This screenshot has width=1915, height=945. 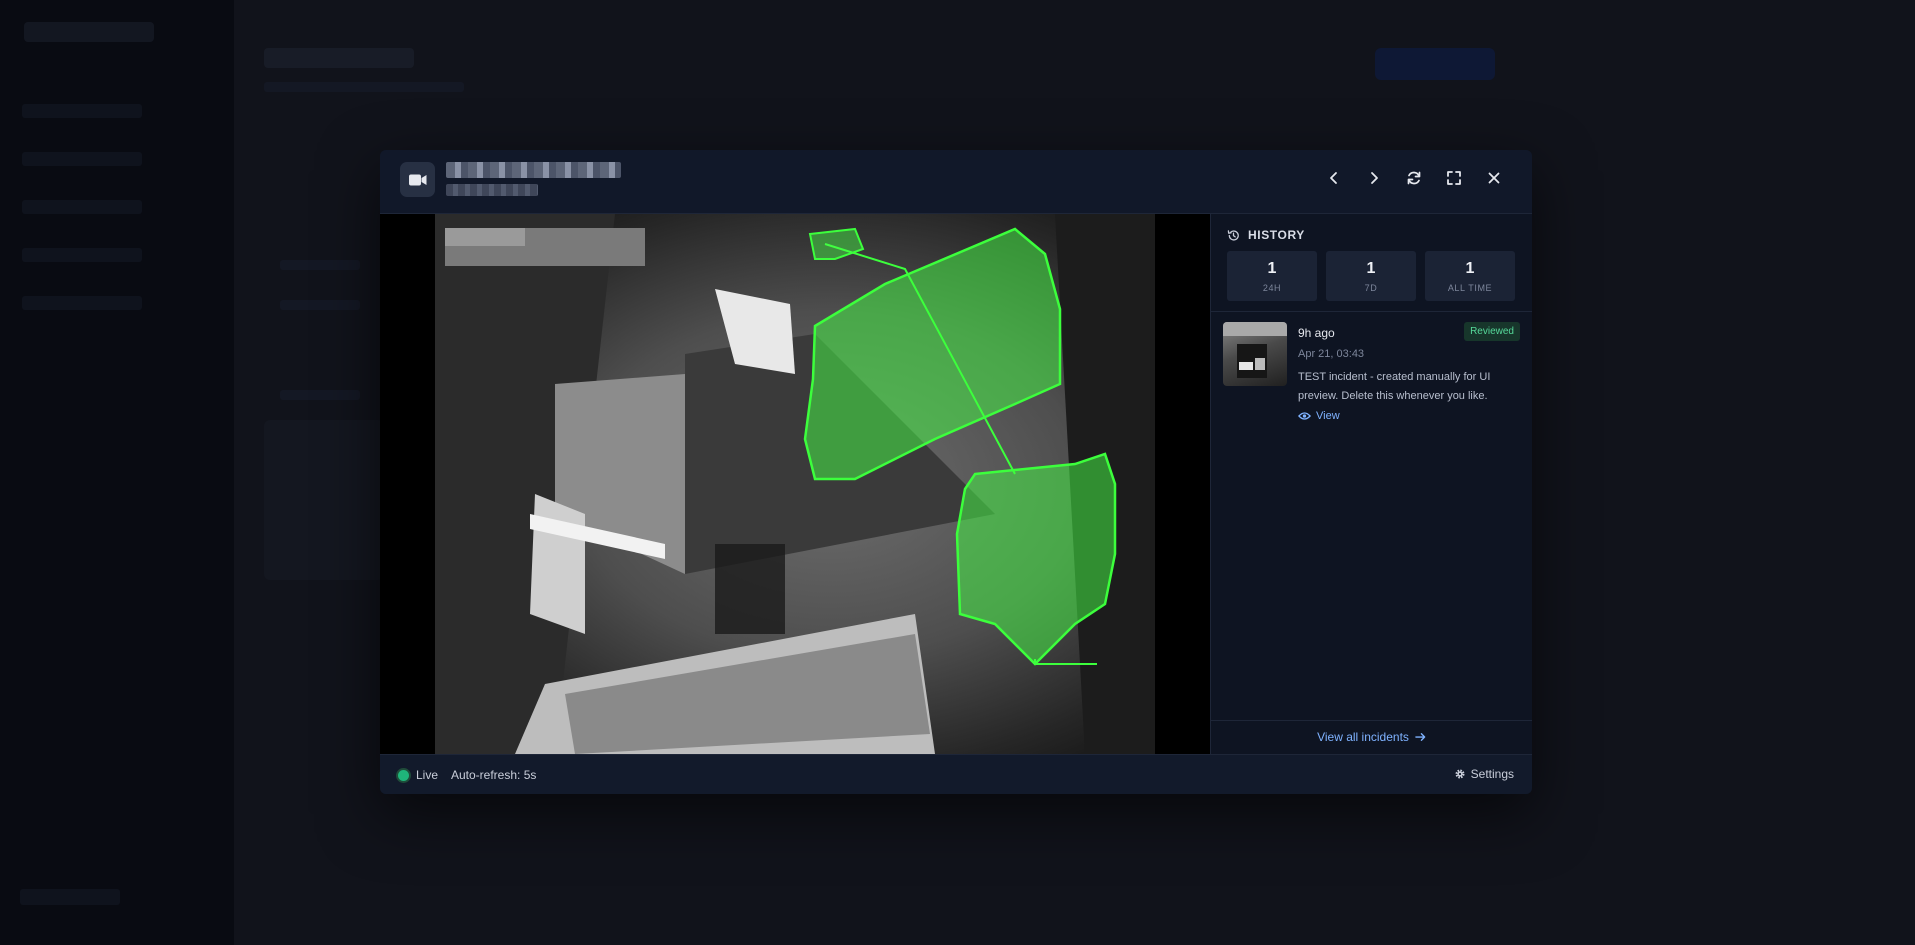 What do you see at coordinates (1492, 774) in the screenshot?
I see `settings-label: Settings` at bounding box center [1492, 774].